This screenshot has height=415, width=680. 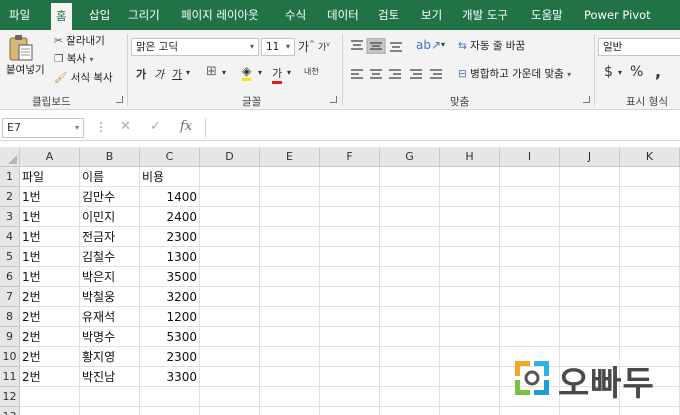 What do you see at coordinates (290, 197) in the screenshot?
I see `cell-e2` at bounding box center [290, 197].